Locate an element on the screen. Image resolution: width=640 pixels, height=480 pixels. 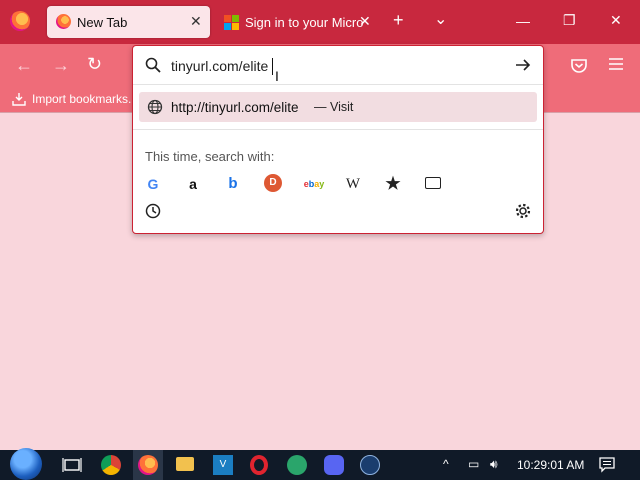
taskbar-firefox-button is located at coordinates (148, 465).